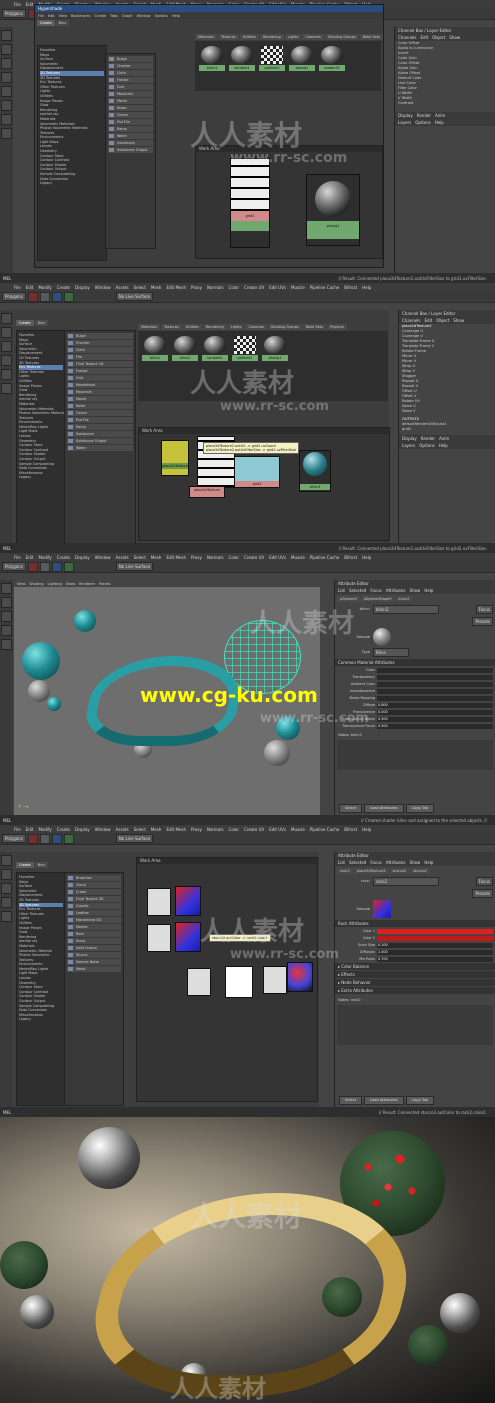  I want to click on hypershade-menu-item: Options, so click(161, 16).